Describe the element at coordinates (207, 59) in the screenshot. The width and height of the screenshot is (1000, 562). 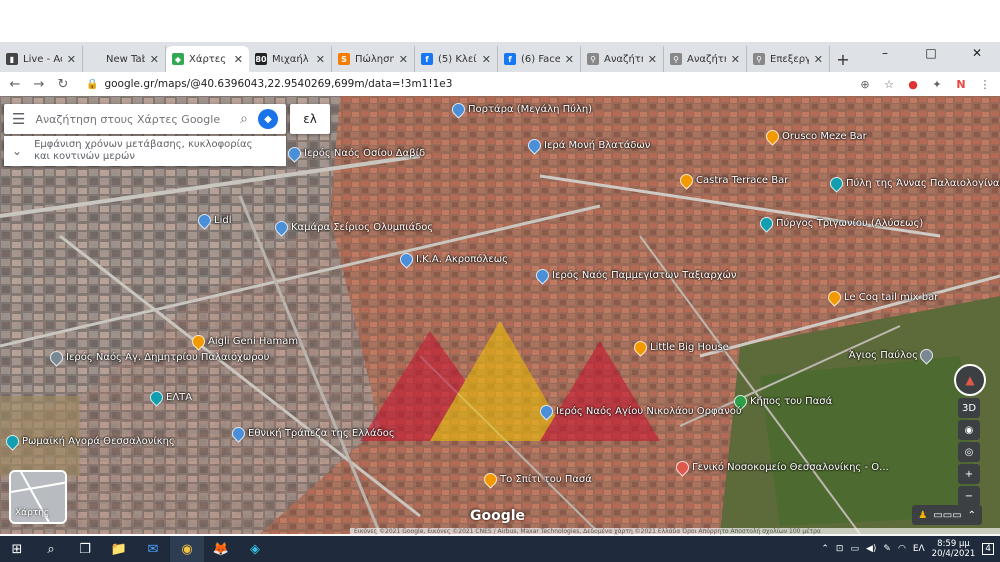
I see `browser-tab: ◆ Χάρτες G ✕` at that location.